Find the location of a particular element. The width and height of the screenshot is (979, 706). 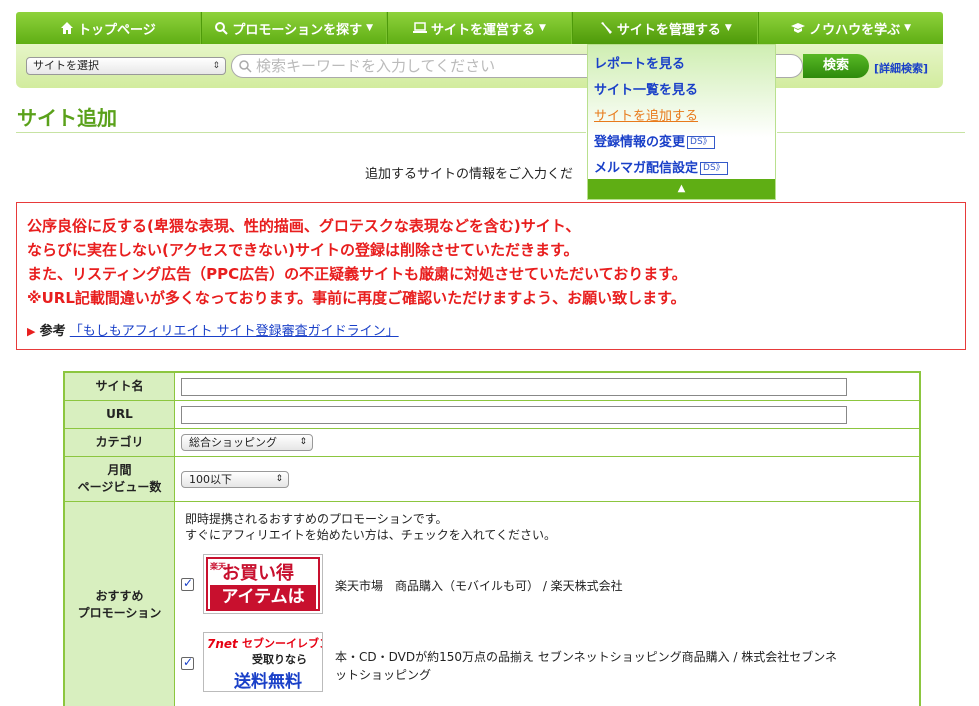

promo-checkbox-7net is located at coordinates (187, 662).